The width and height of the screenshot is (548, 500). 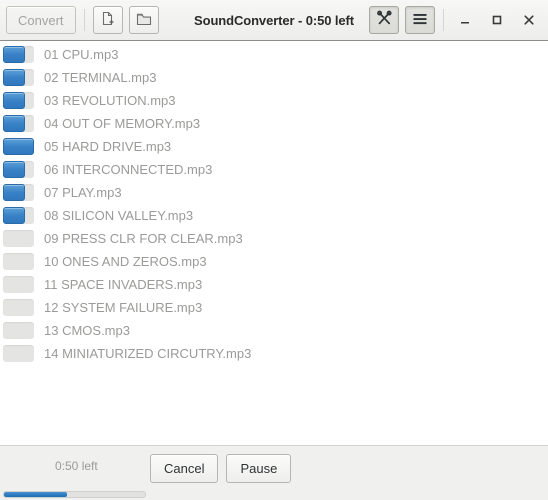 I want to click on tools-icon, so click(x=384, y=20).